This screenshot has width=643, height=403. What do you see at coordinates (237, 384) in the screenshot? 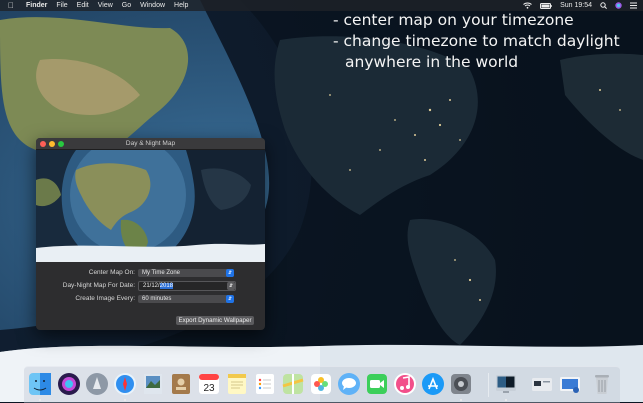
I see `notes-icon` at bounding box center [237, 384].